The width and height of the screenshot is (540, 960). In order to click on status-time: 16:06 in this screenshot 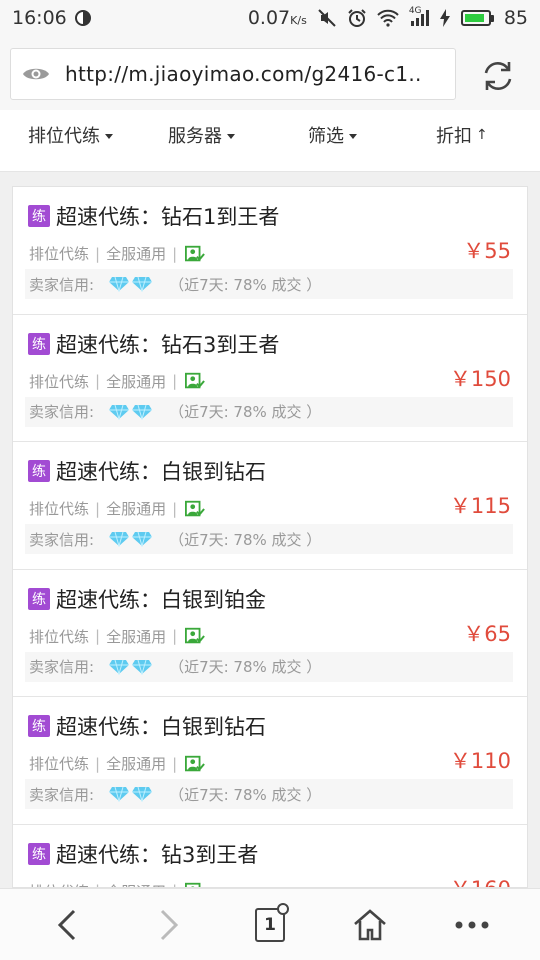, I will do `click(39, 18)`.